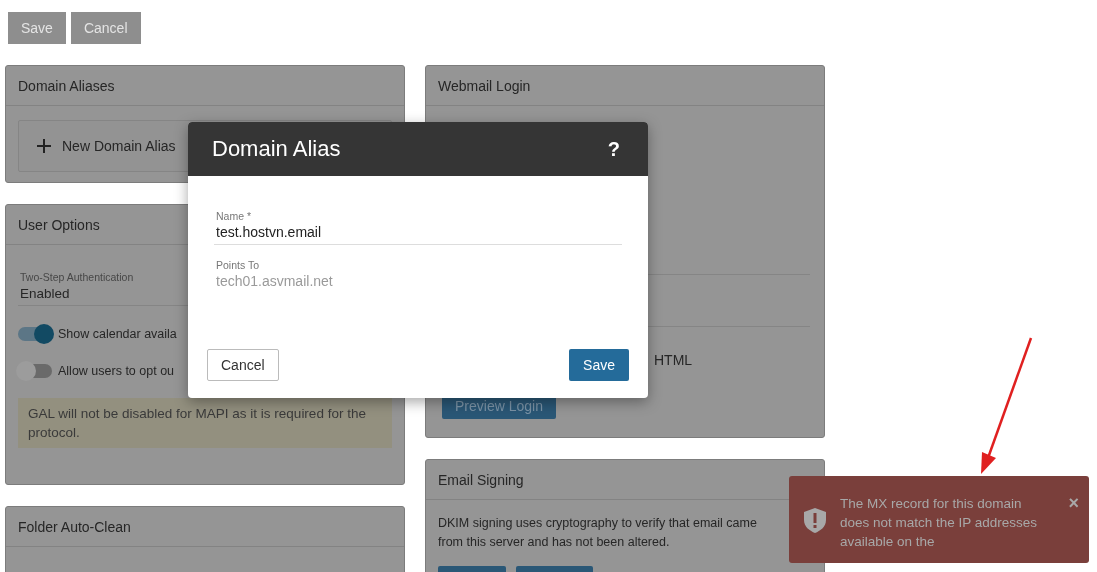 Image resolution: width=1097 pixels, height=572 pixels. I want to click on dialog-title: Domain Alias, so click(276, 149).